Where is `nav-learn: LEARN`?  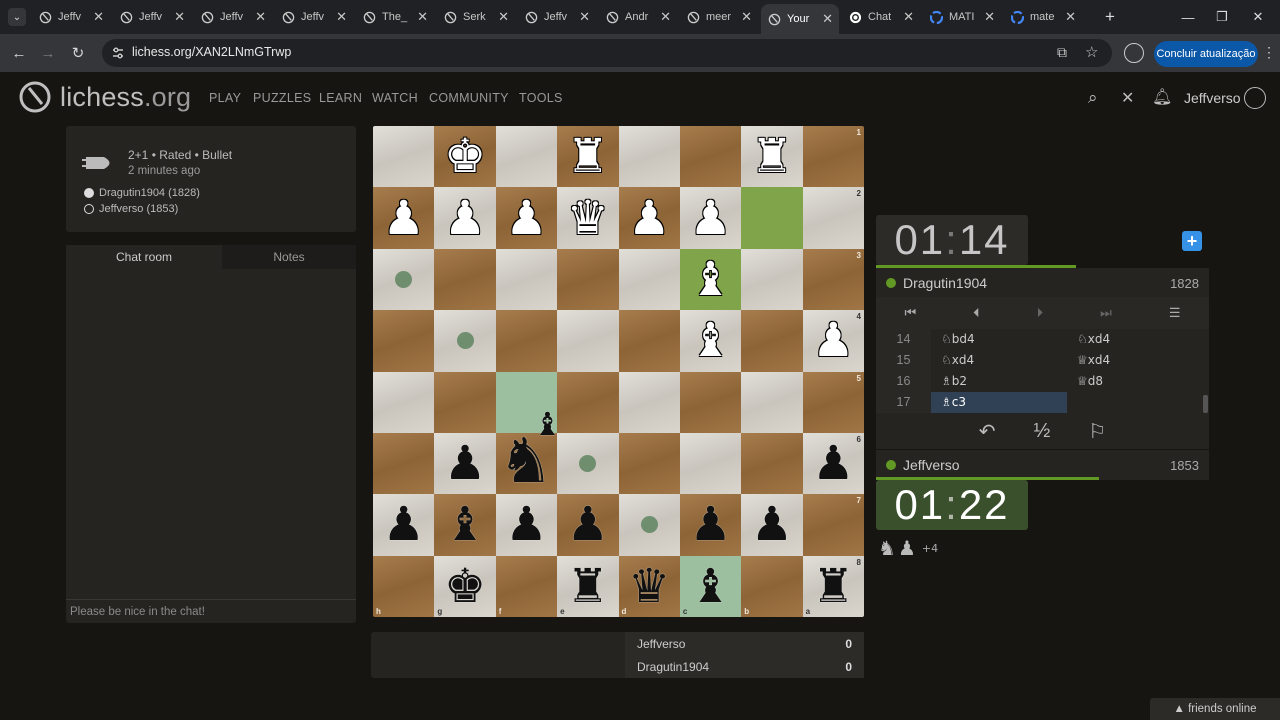
nav-learn: LEARN is located at coordinates (340, 98).